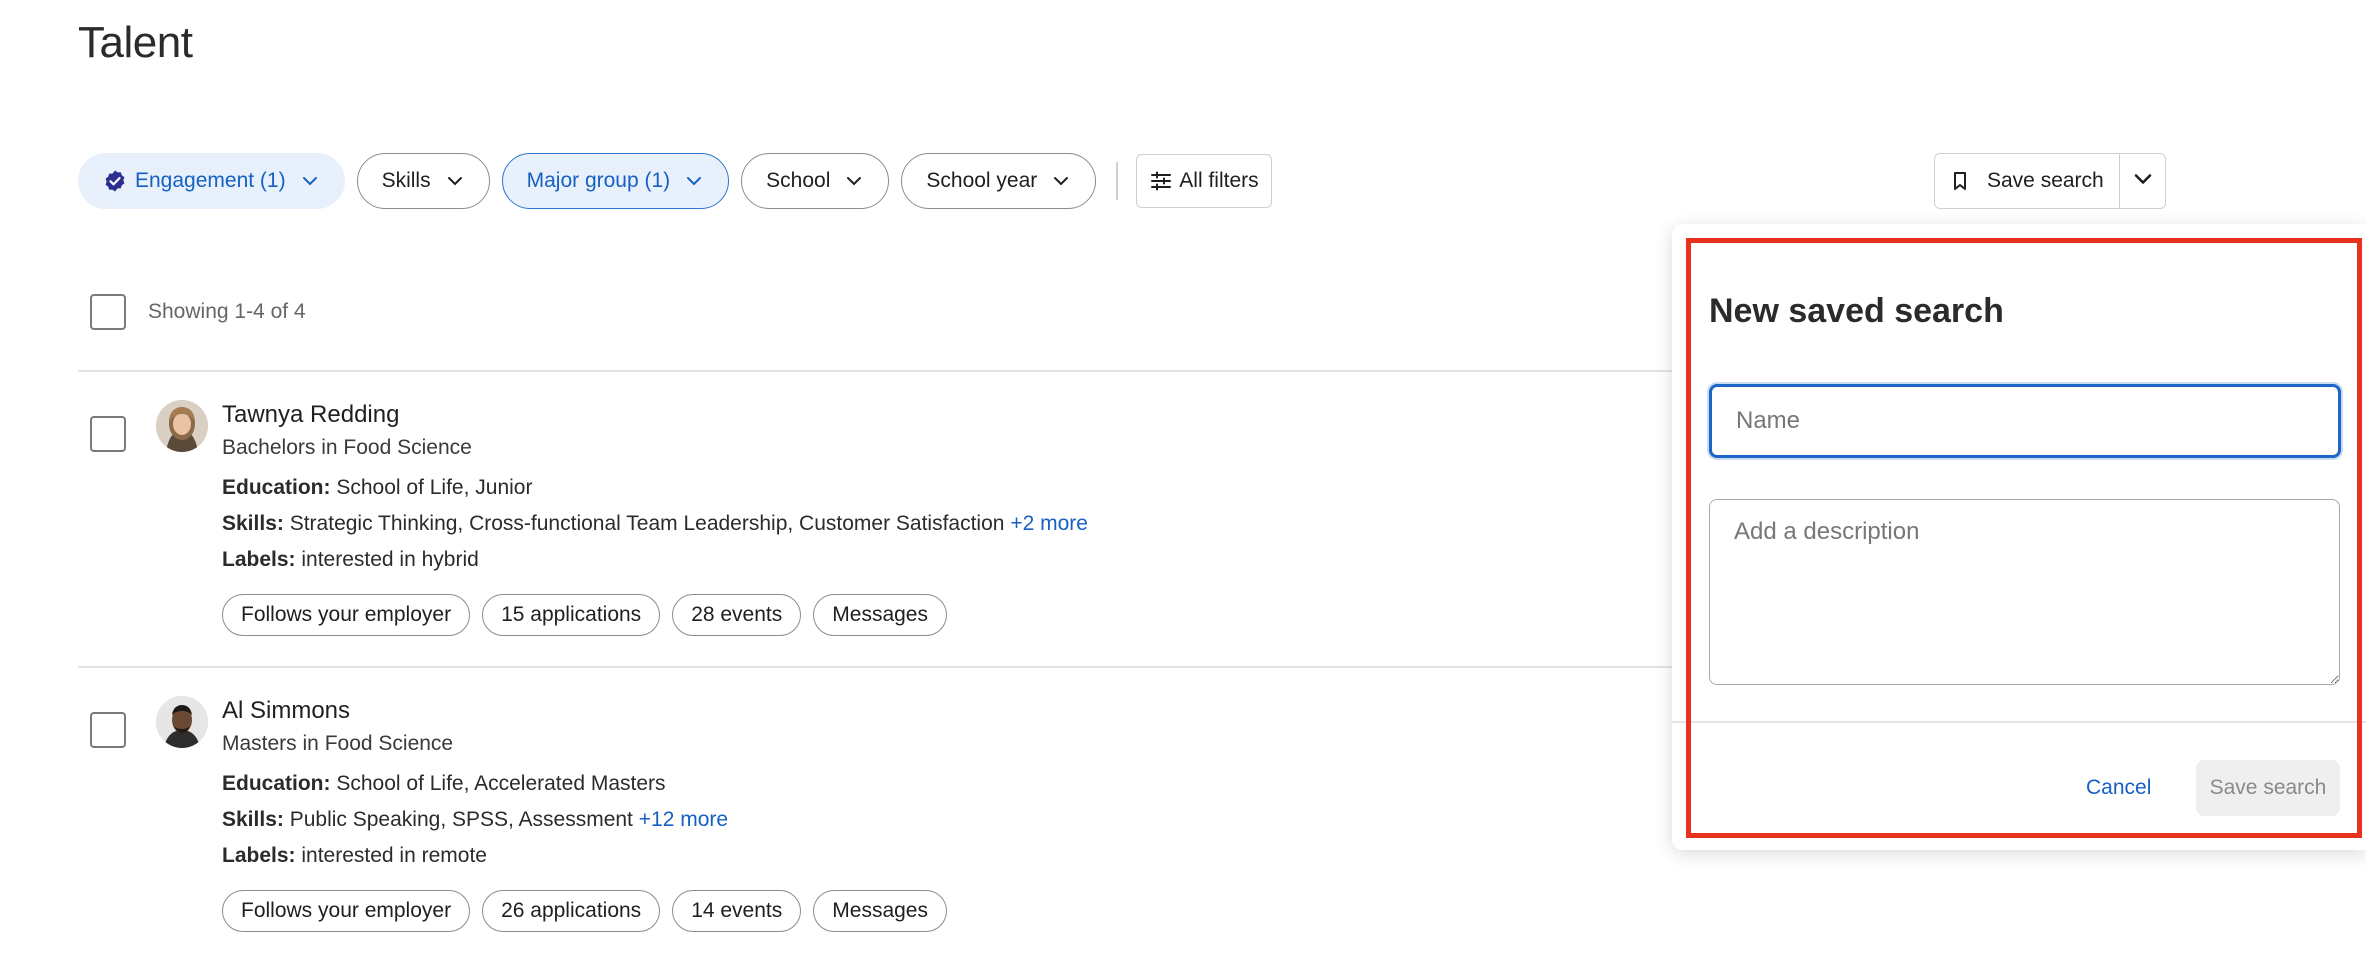  I want to click on engagement-filter: Engagement (1), so click(211, 181).